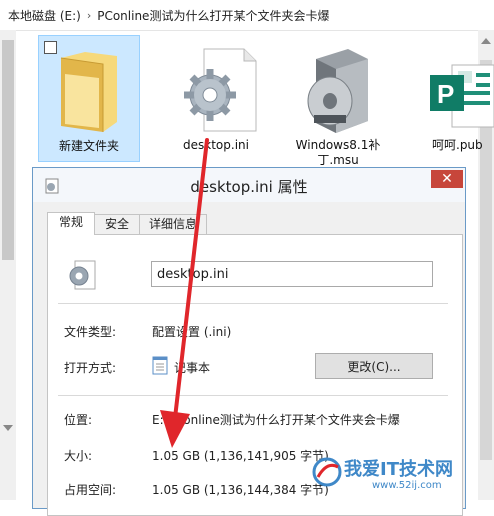  Describe the element at coordinates (462, 96) in the screenshot. I see `publisher-file-icon: P` at that location.